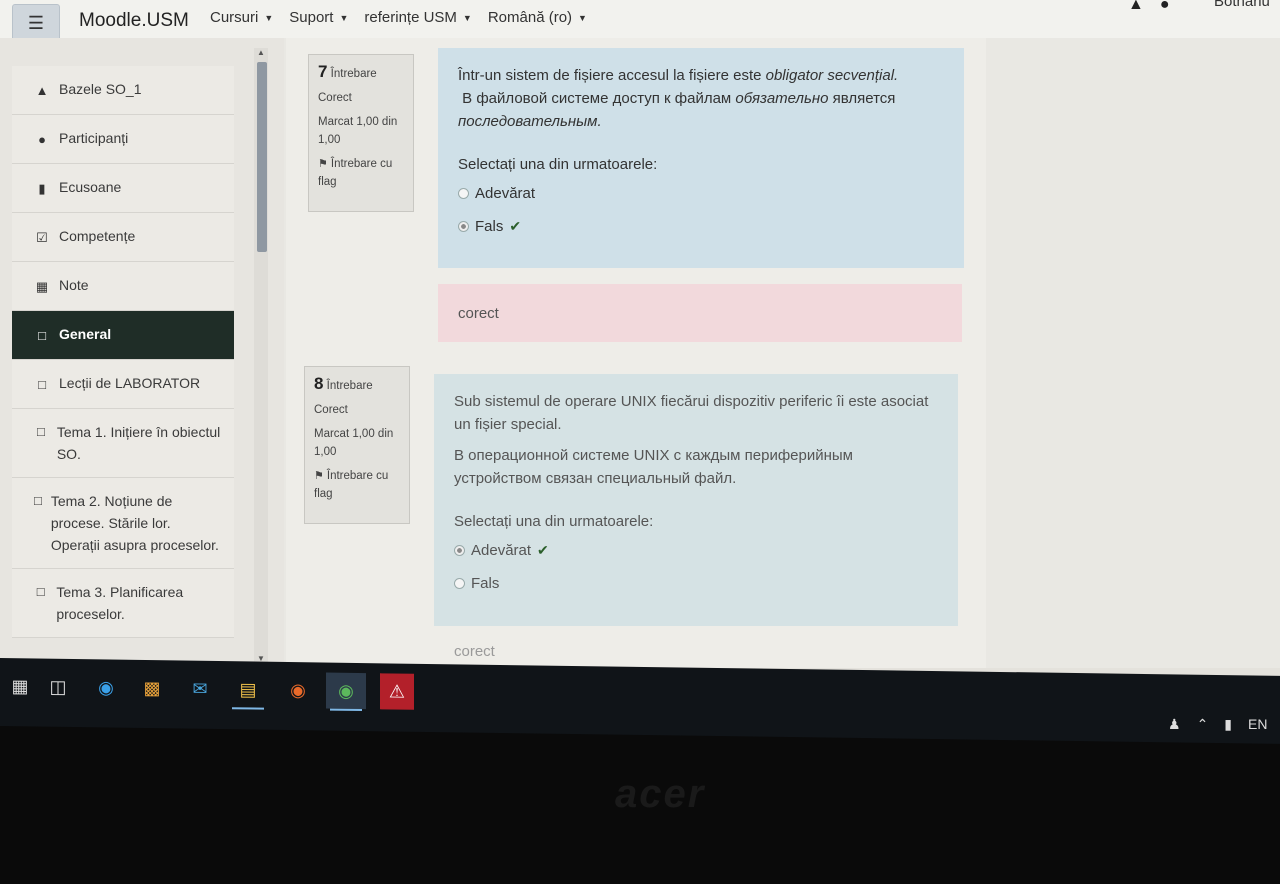 The image size is (1280, 884). I want to click on edge-icon: ◉, so click(106, 687).